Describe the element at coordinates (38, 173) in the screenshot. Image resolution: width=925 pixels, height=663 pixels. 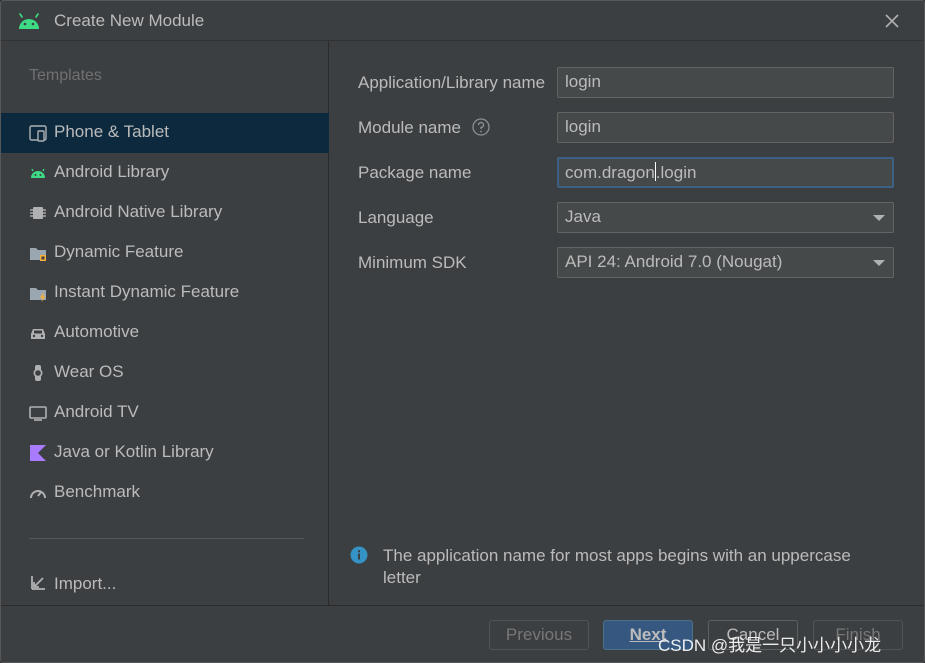
I see `android-icon` at that location.